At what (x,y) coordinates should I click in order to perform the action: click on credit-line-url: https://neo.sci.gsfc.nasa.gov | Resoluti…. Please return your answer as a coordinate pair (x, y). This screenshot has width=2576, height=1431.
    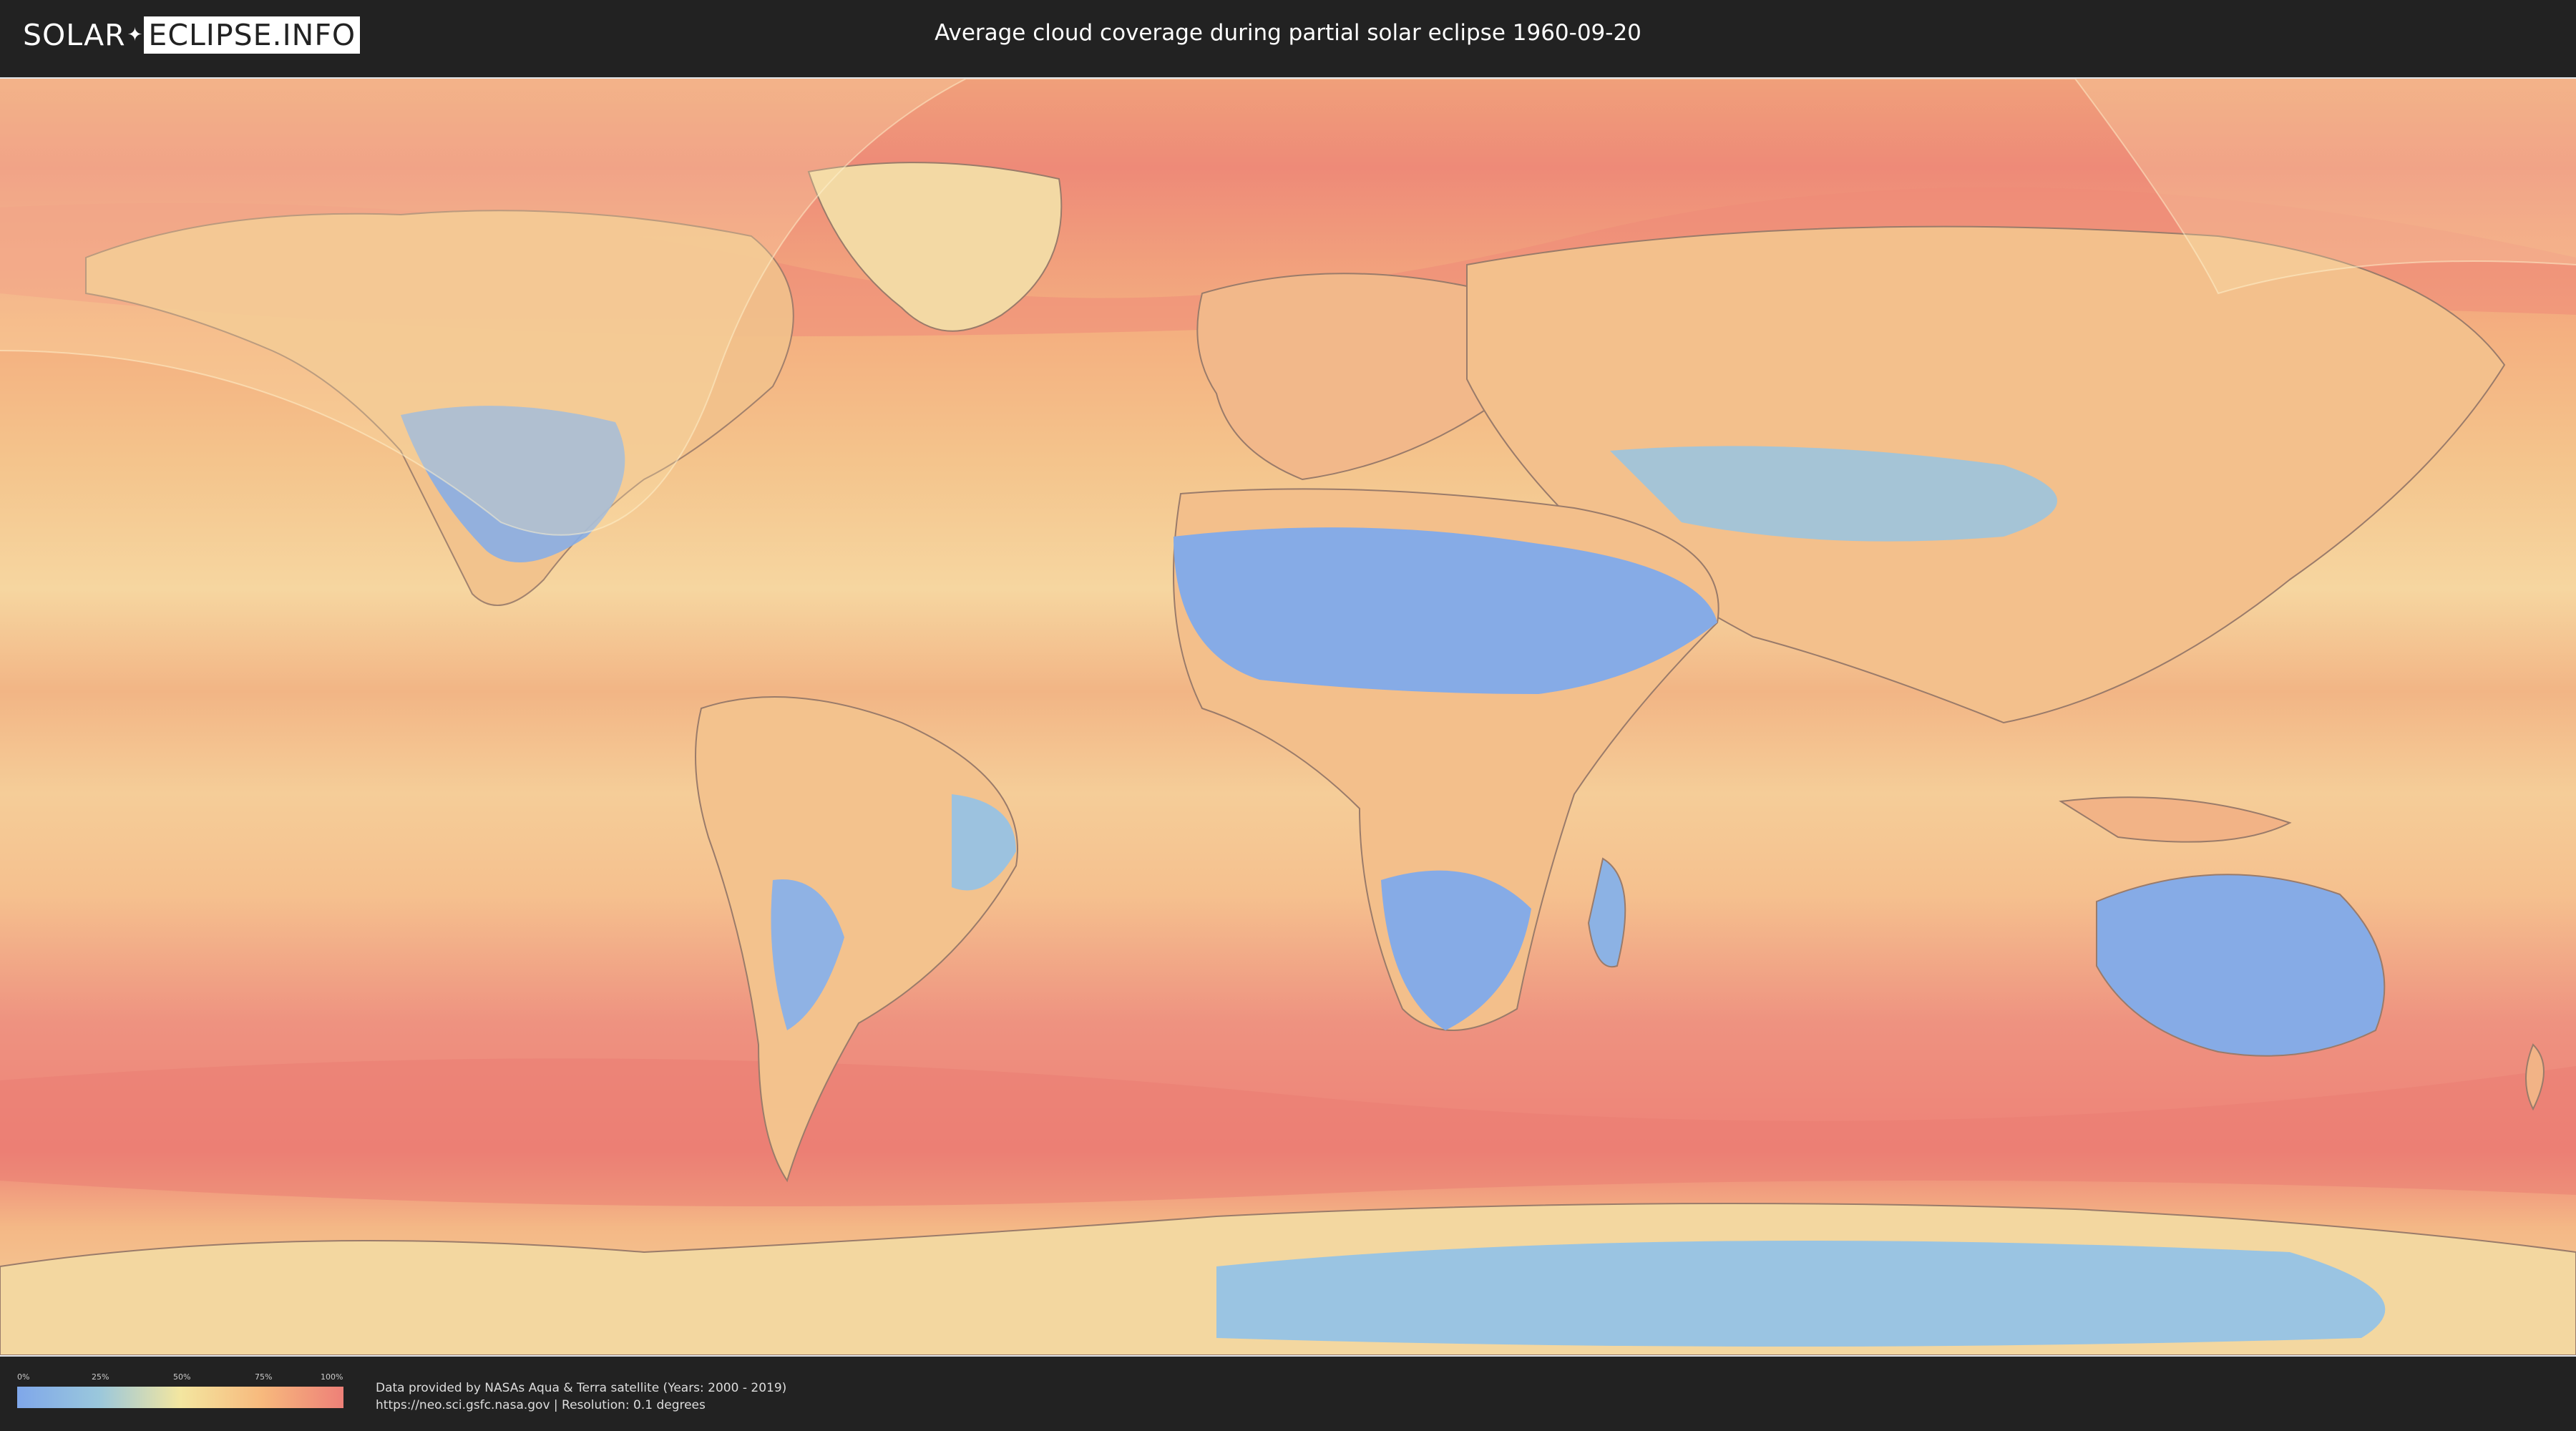
    Looking at the image, I should click on (581, 1405).